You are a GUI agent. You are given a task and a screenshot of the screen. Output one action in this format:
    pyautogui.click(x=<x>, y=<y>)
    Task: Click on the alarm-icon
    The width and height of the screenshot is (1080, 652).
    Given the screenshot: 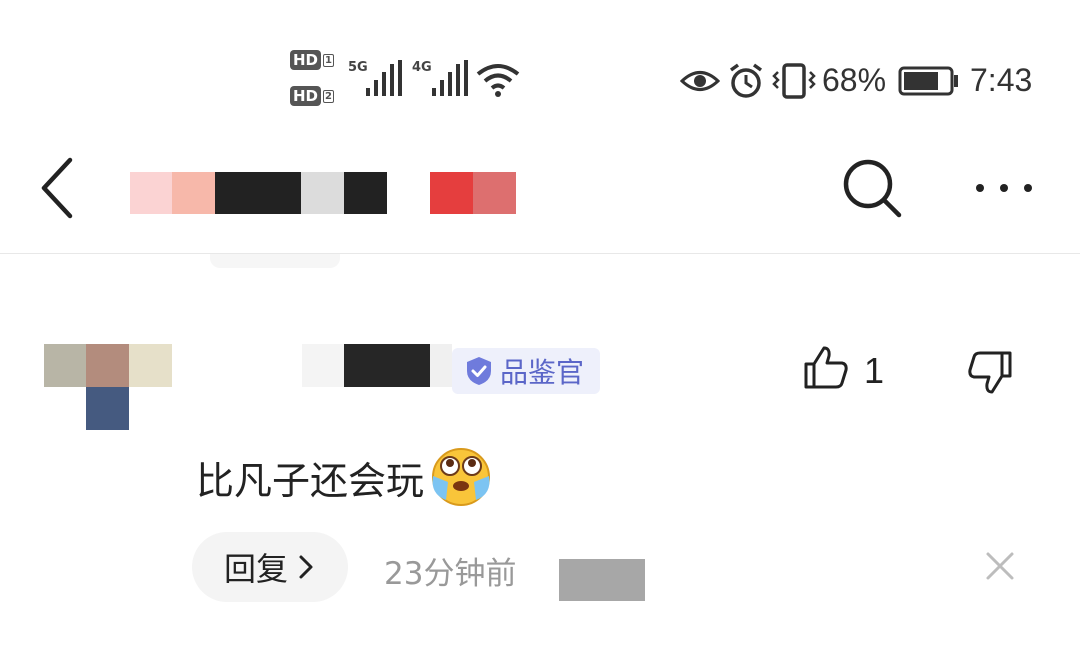 What is the action you would take?
    pyautogui.click(x=746, y=80)
    